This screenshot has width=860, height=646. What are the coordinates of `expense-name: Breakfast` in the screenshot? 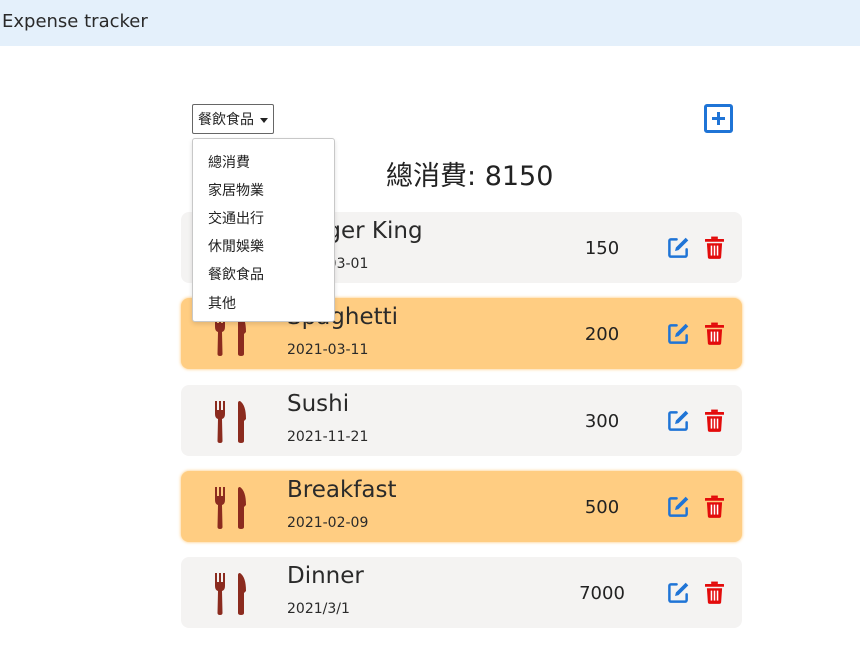 It's located at (342, 490).